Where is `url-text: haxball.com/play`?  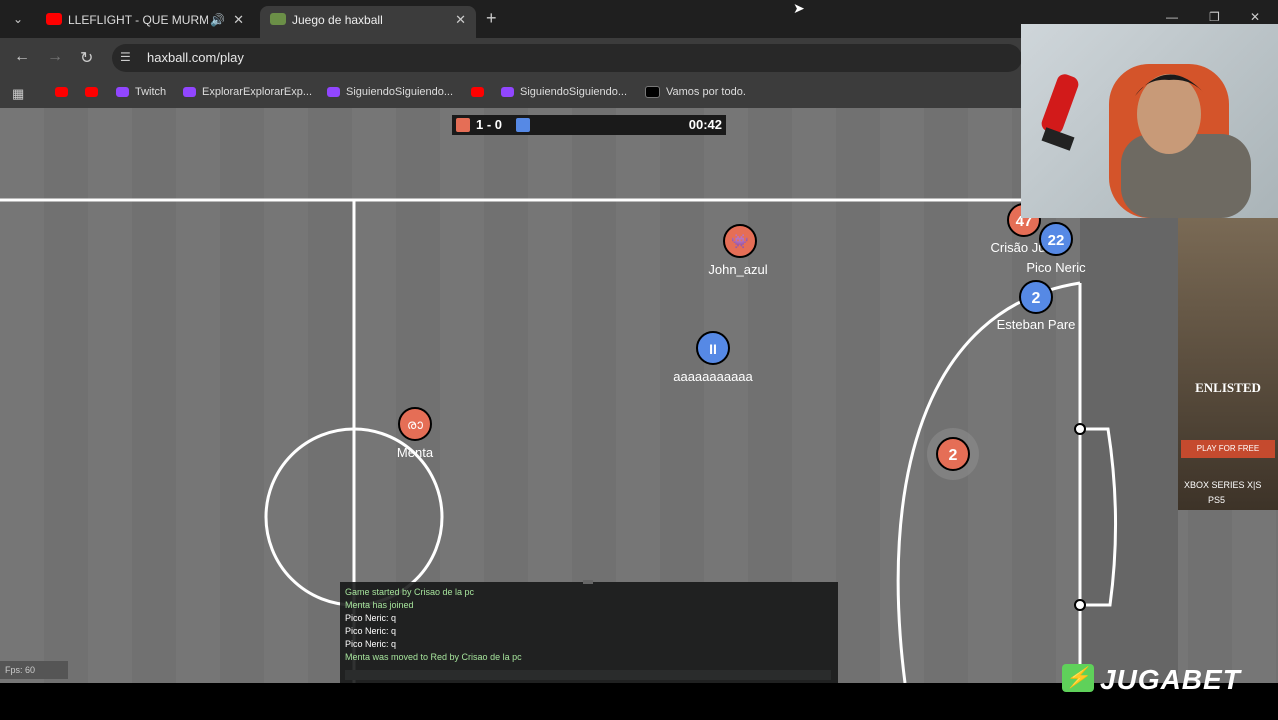 url-text: haxball.com/play is located at coordinates (195, 57).